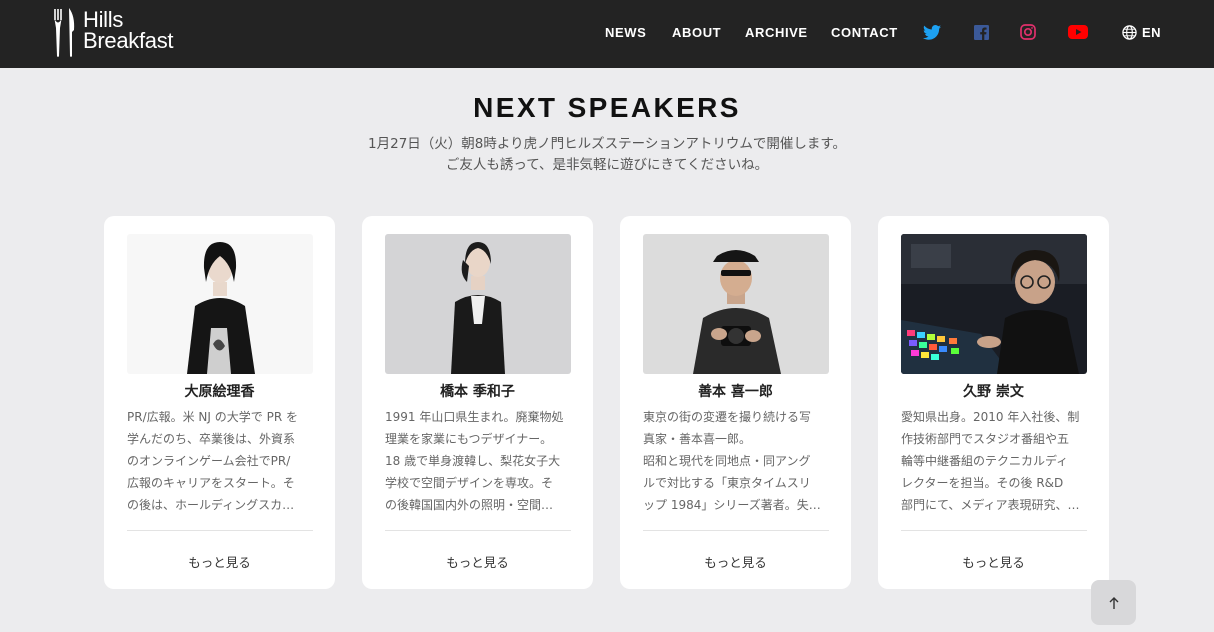 The height and width of the screenshot is (632, 1214). Describe the element at coordinates (864, 32) in the screenshot. I see `nav-contact: CONTACT` at that location.